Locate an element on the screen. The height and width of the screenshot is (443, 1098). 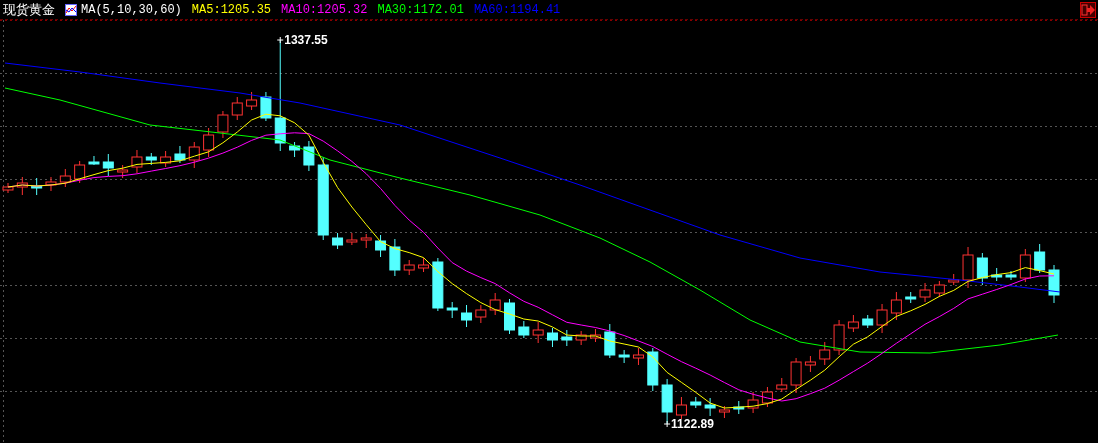
indicator-label: MA(5,10,30,60) is located at coordinates (131, 9).